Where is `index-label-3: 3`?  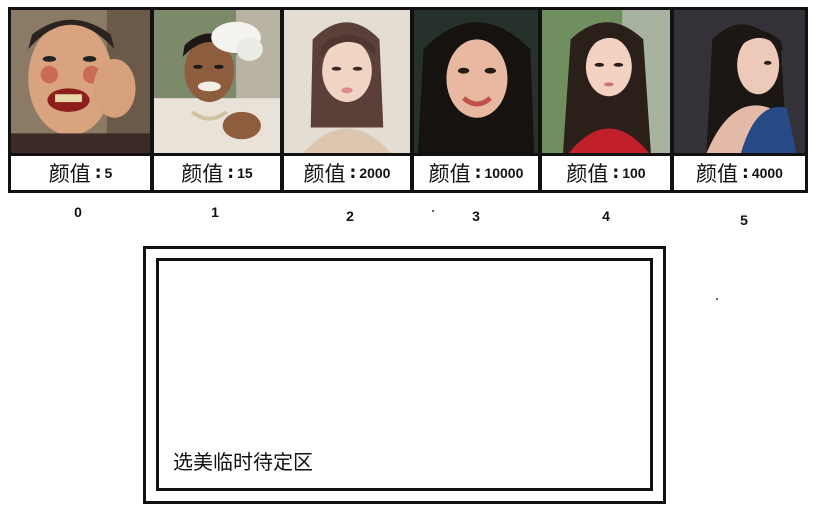
index-label-3: 3 is located at coordinates (476, 216).